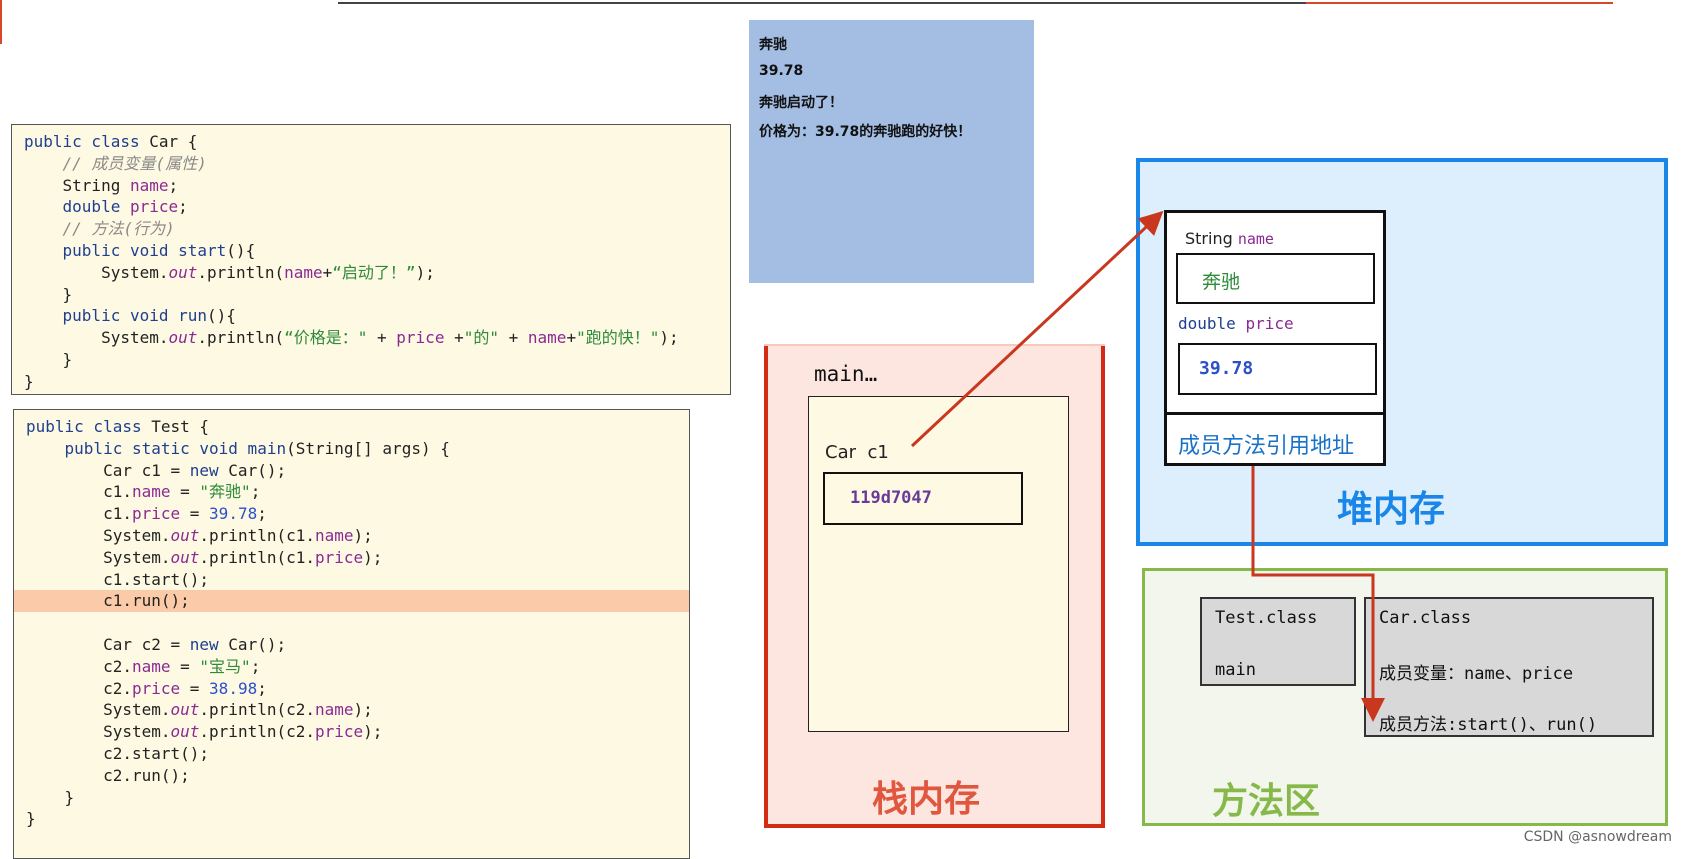  I want to click on stack-to-heap-arrow, so click(1037, 329).